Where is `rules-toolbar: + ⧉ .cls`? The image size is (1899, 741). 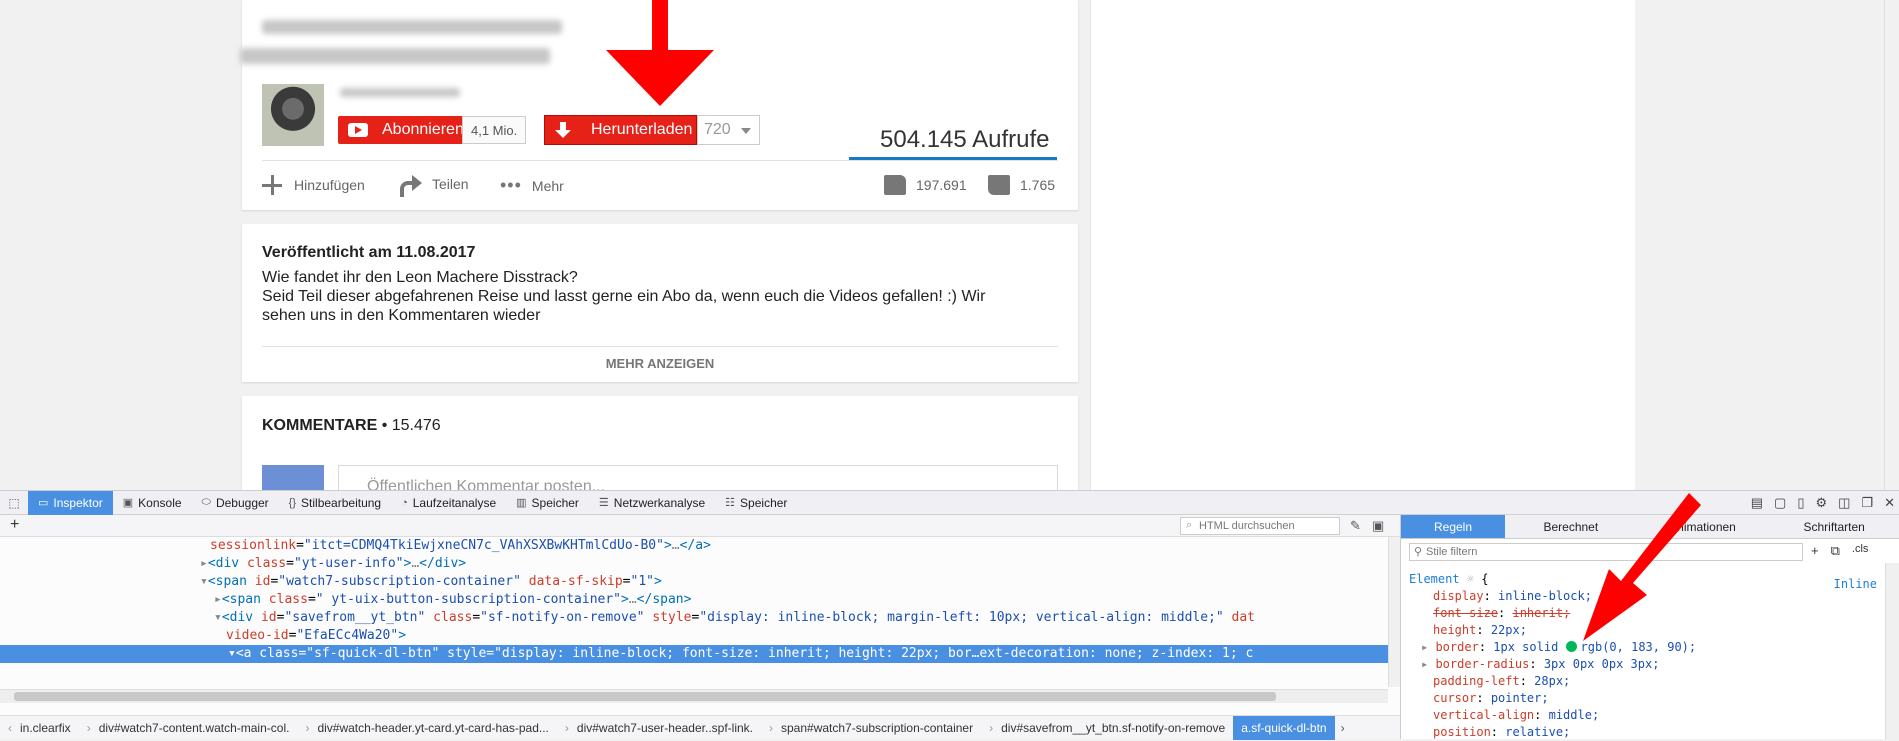 rules-toolbar: + ⧉ .cls is located at coordinates (1839, 551).